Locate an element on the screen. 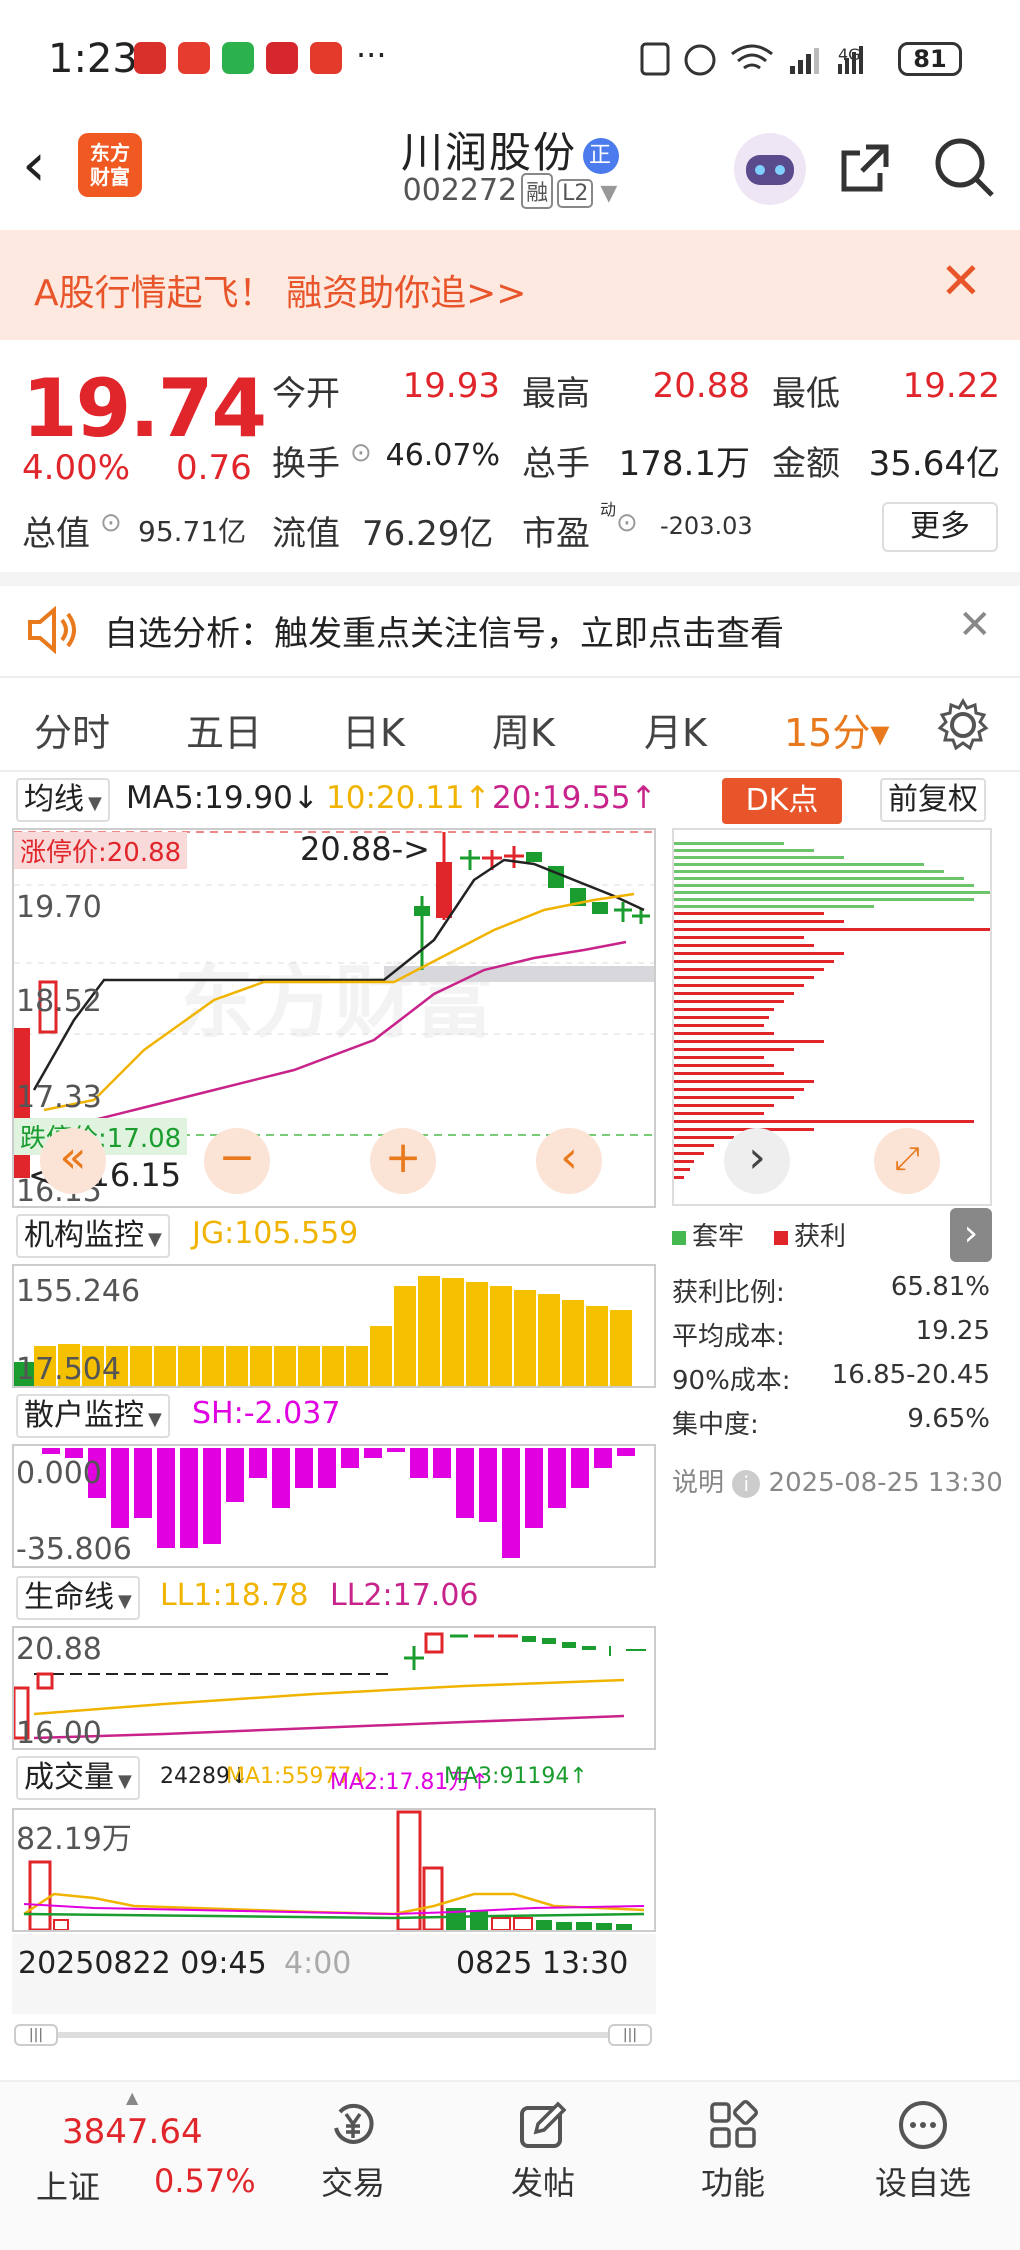 The image size is (1020, 2250). more-button: 更多 is located at coordinates (940, 527).